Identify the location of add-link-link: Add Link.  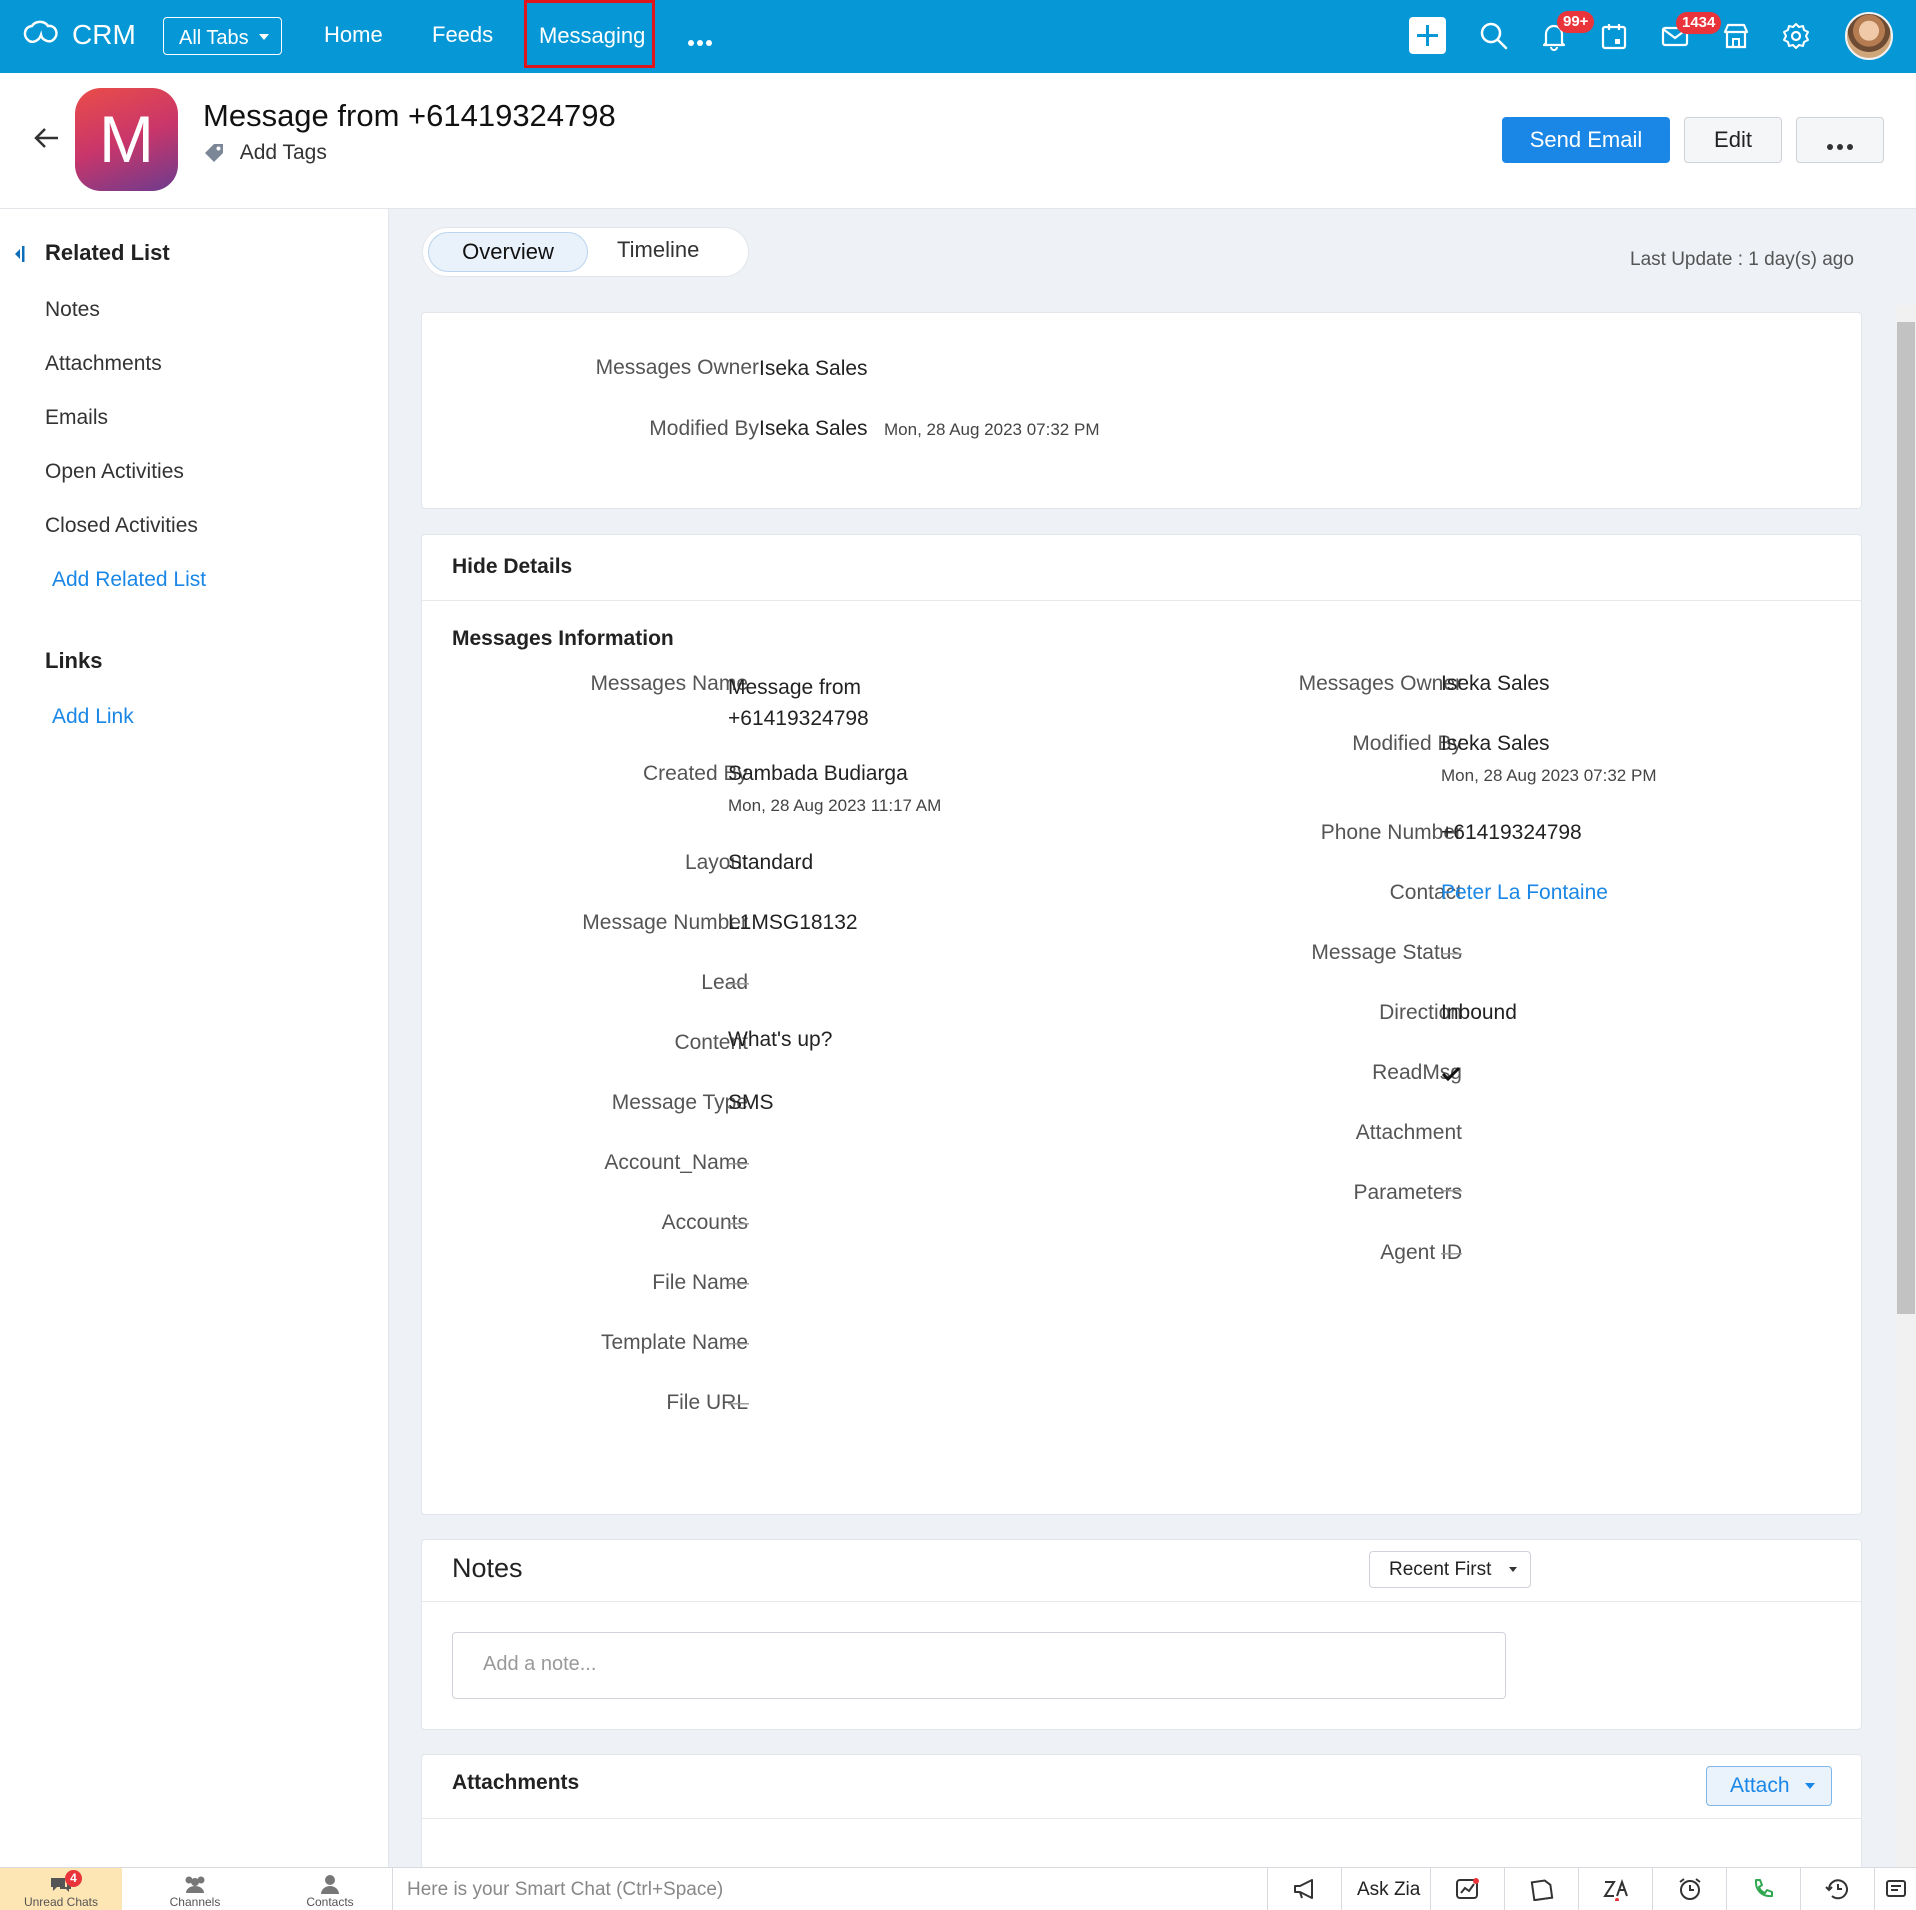
(93, 717).